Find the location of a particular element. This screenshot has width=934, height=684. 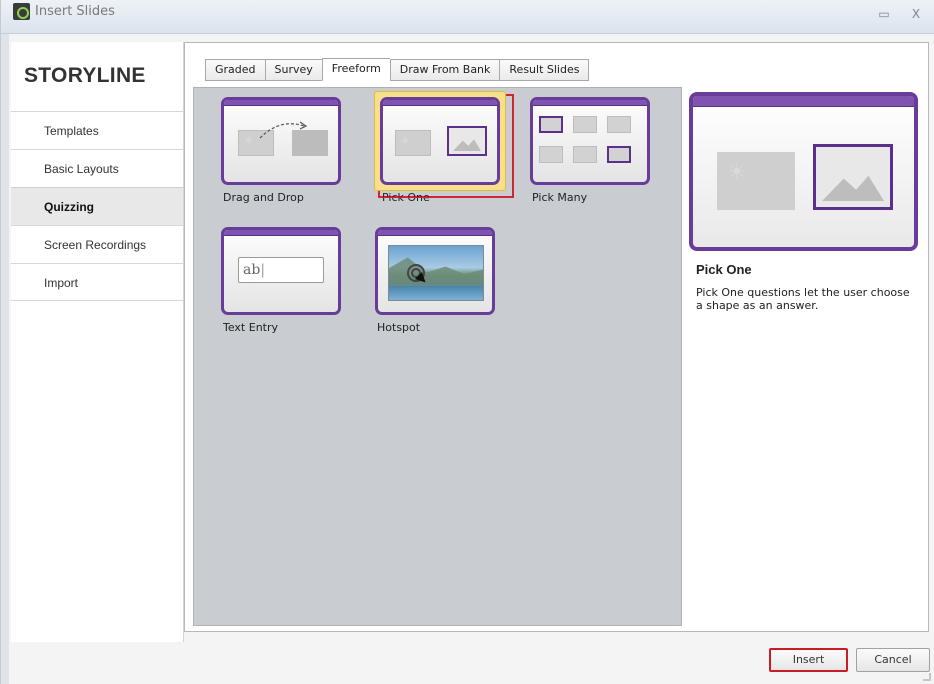

person-option-icon is located at coordinates (585, 124).